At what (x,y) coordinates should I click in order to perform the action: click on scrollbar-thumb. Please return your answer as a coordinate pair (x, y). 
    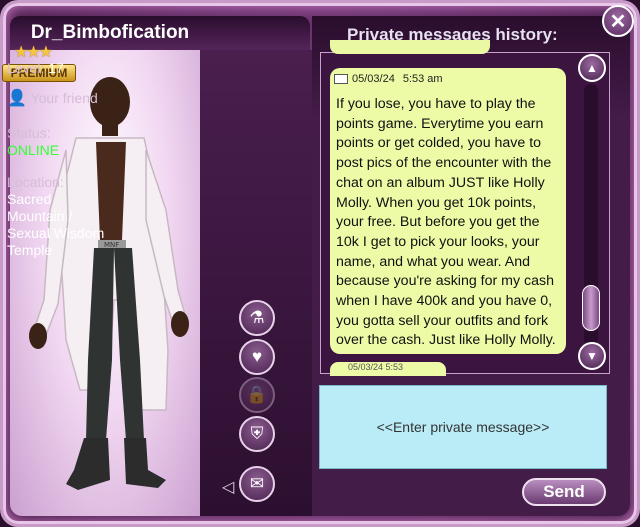
    Looking at the image, I should click on (591, 308).